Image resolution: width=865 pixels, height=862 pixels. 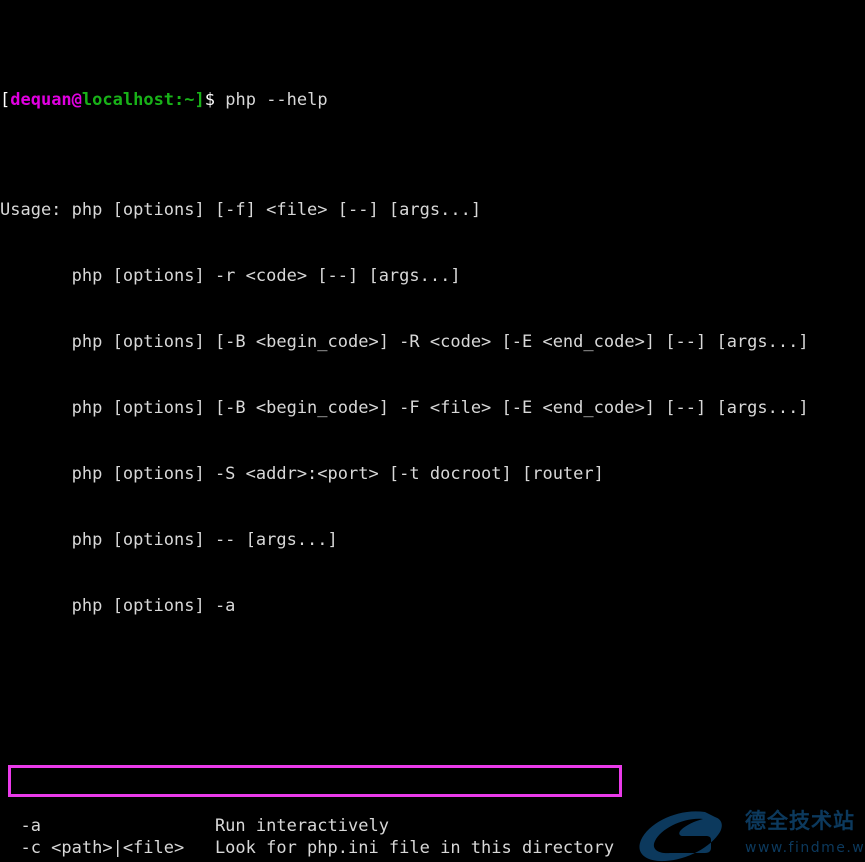 What do you see at coordinates (414, 848) in the screenshot?
I see `option-description: Look for php.ini file in this directory` at bounding box center [414, 848].